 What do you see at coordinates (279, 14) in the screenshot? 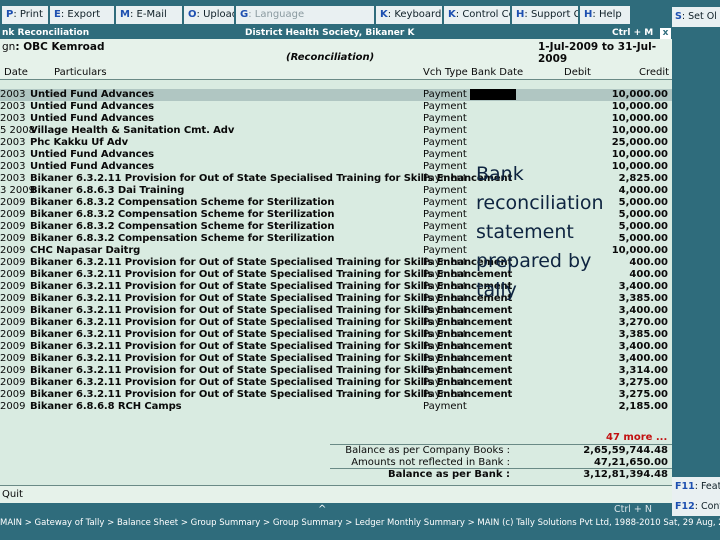
I see `menu-label: Language` at bounding box center [279, 14].